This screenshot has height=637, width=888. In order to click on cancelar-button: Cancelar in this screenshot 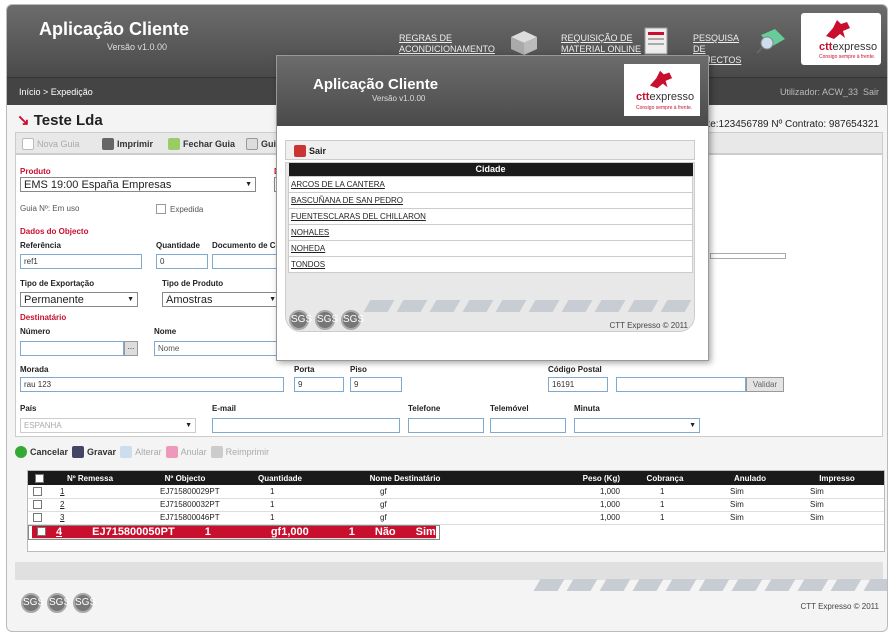, I will do `click(41, 452)`.